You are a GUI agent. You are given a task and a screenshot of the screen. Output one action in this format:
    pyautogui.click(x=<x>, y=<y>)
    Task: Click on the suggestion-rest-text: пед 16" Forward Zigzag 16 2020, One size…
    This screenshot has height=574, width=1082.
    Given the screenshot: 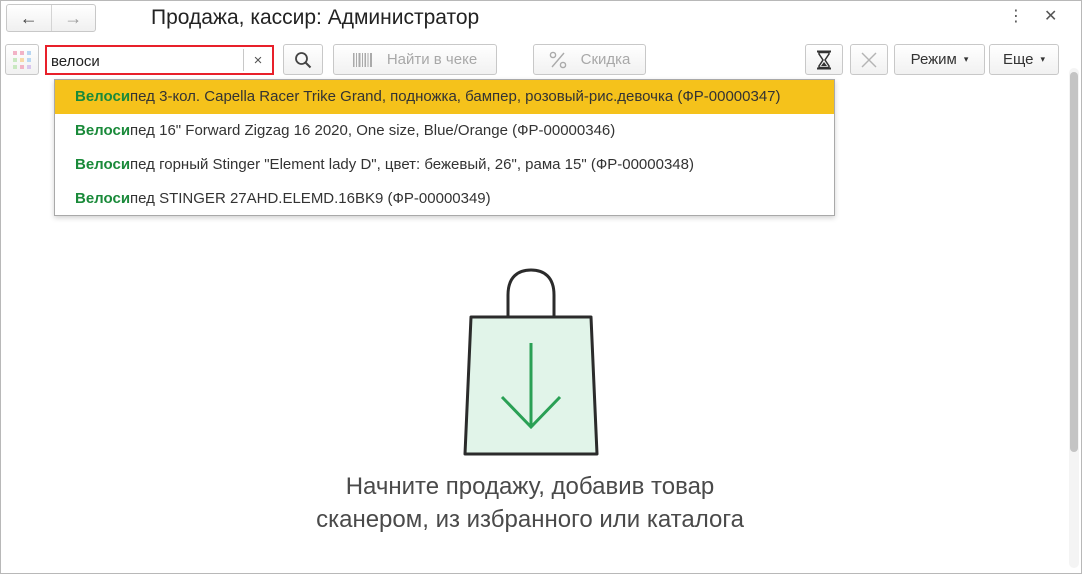 What is the action you would take?
    pyautogui.click(x=373, y=130)
    